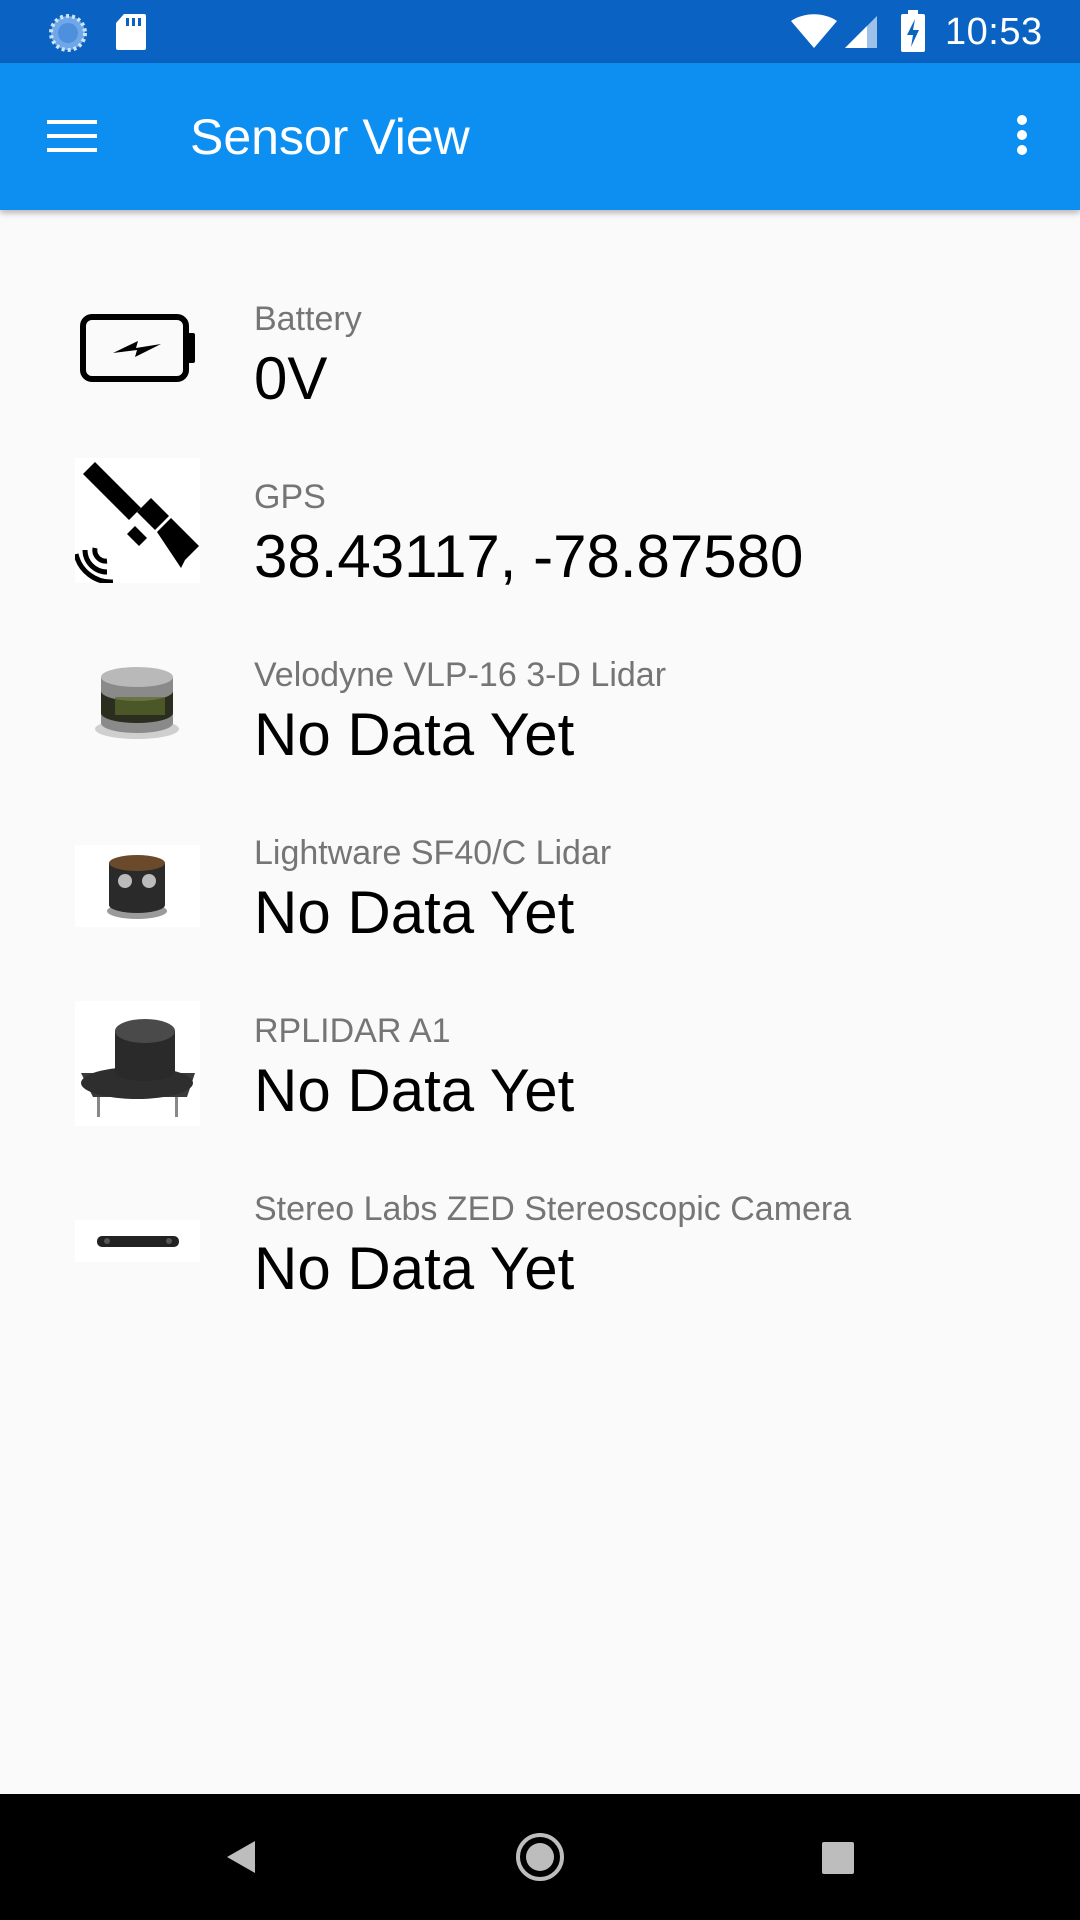 The width and height of the screenshot is (1080, 1920). I want to click on sensor-row-velodyne: Velodyne VLP-16 3-D Lidar No Data Yet, so click(540, 730).